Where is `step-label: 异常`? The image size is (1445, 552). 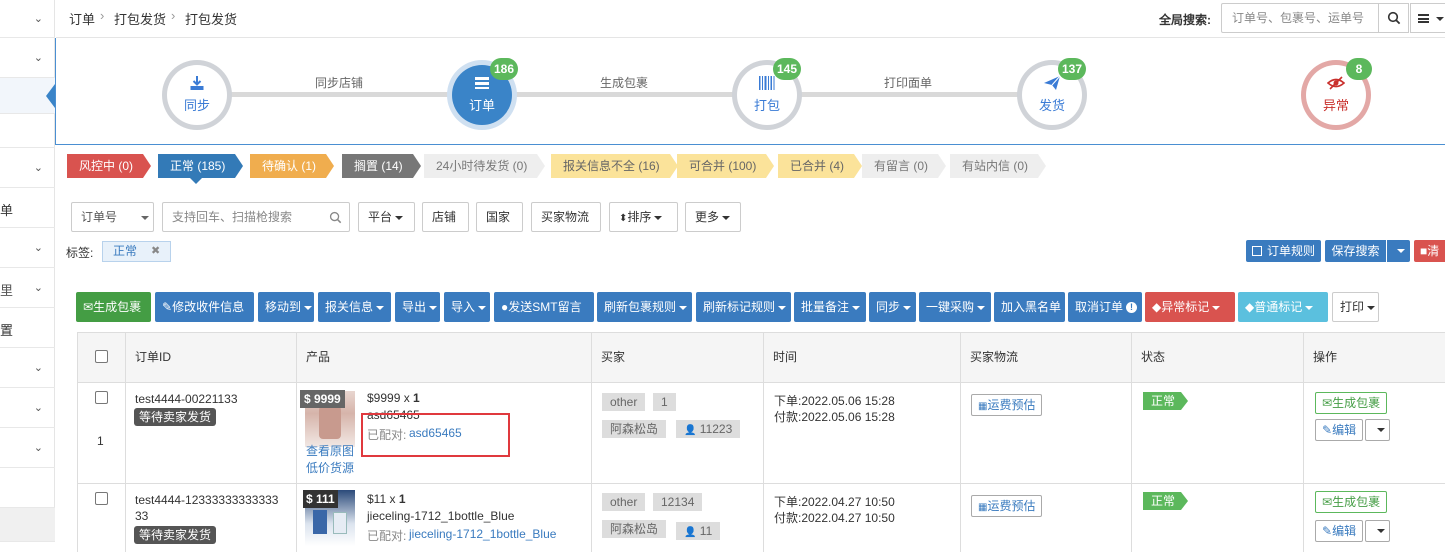 step-label: 异常 is located at coordinates (1335, 105).